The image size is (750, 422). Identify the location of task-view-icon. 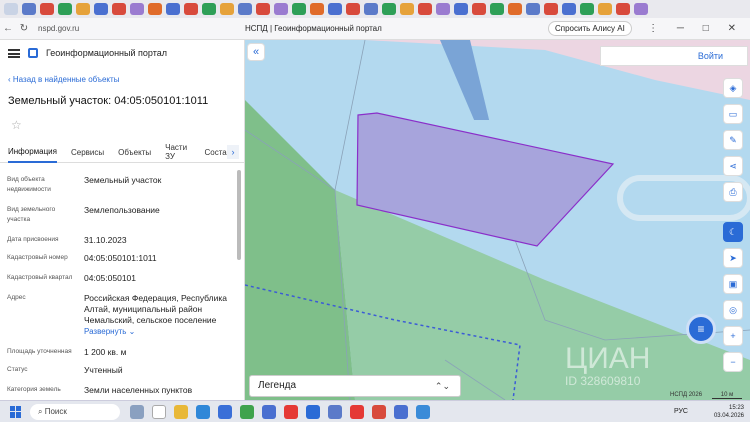
(159, 412).